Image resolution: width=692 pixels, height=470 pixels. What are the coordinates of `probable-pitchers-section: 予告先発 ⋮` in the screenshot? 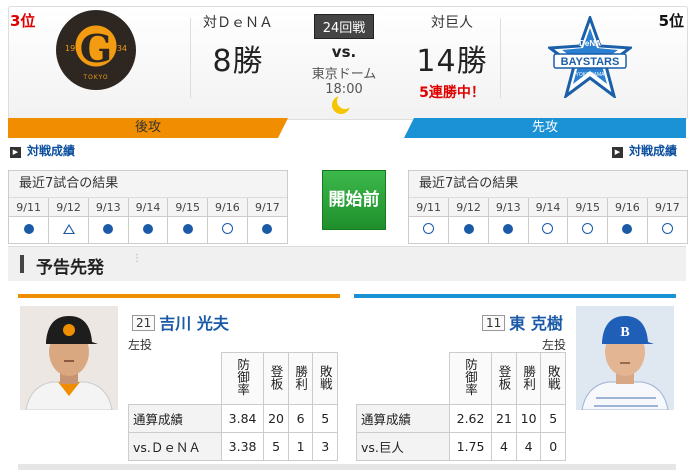 It's located at (347, 263).